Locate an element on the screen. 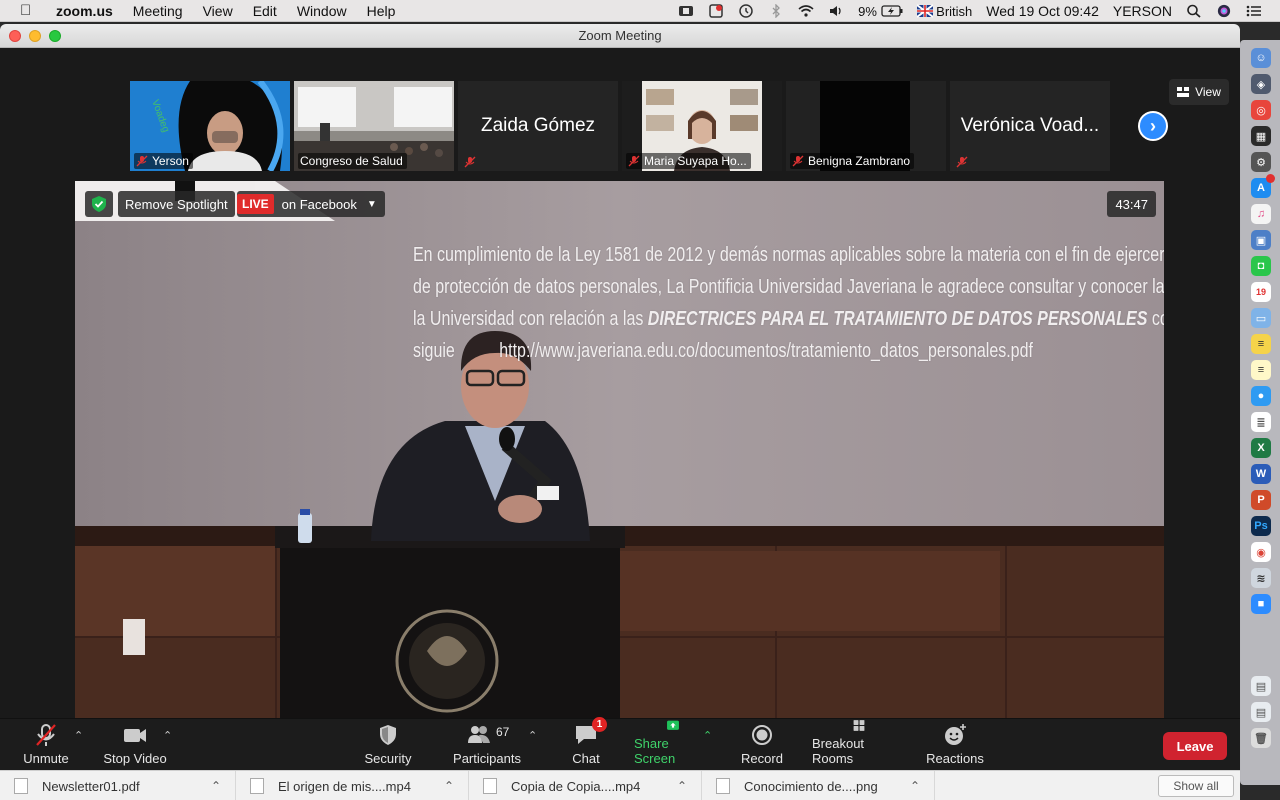 The width and height of the screenshot is (1280, 800). breakout-rooms-button: Breakout Rooms is located at coordinates (859, 744).